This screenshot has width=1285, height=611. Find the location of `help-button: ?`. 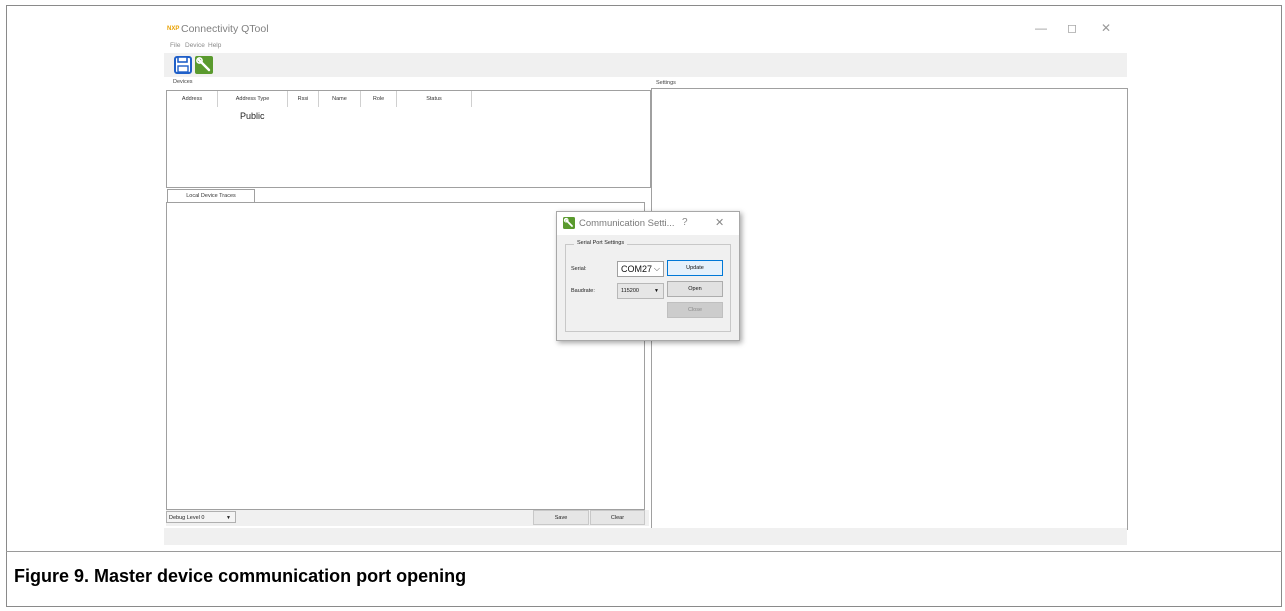

help-button: ? is located at coordinates (685, 222).